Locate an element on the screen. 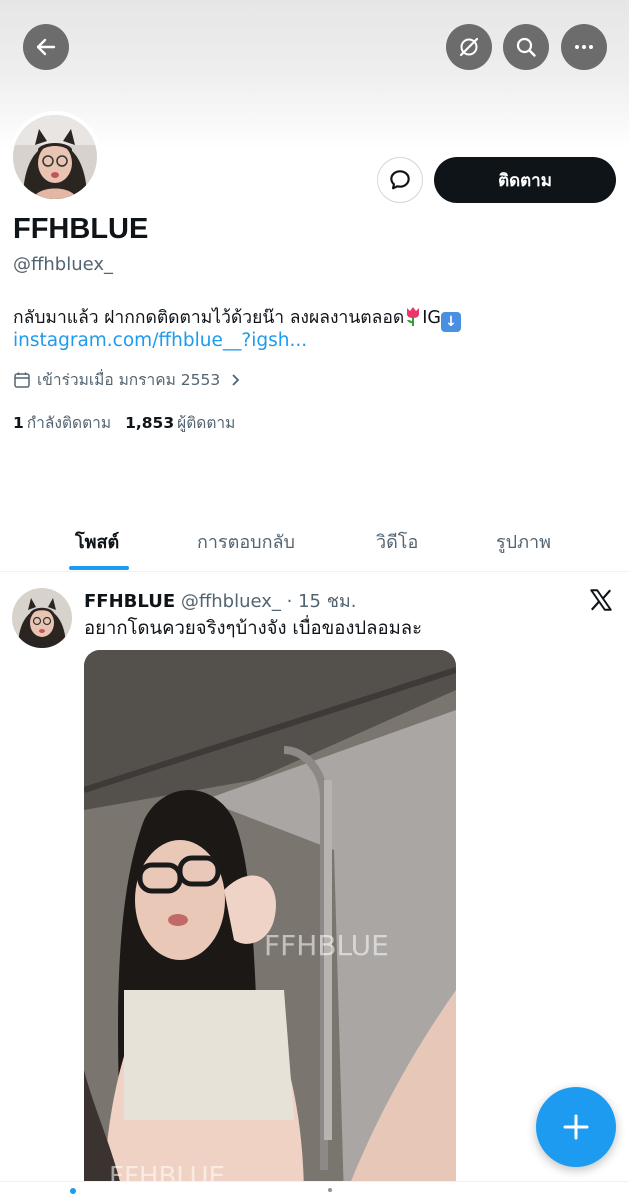 This screenshot has width=629, height=1199. back-button is located at coordinates (46, 47).